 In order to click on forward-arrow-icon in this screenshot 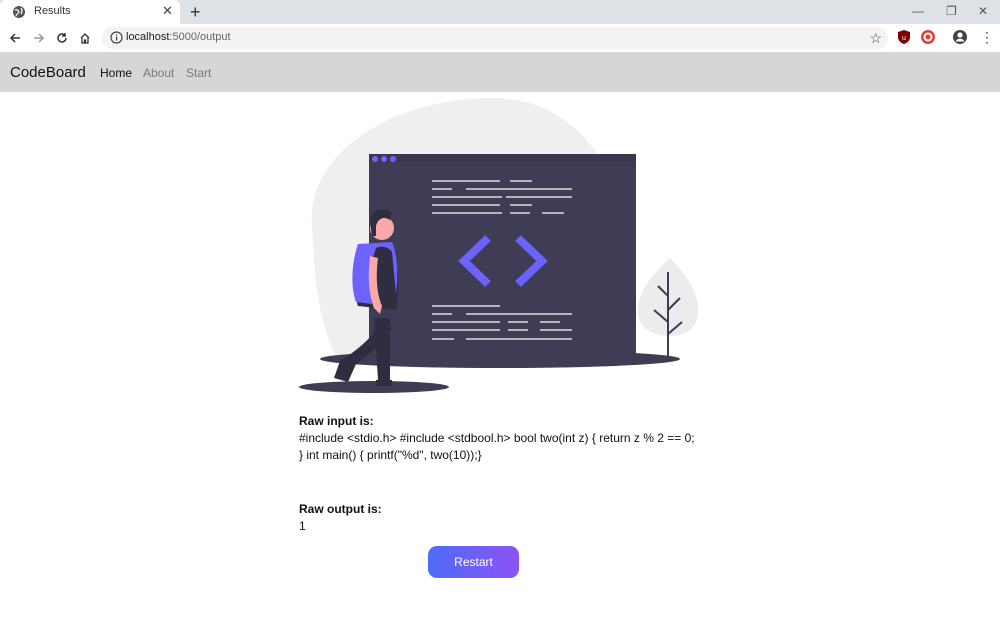, I will do `click(39, 38)`.